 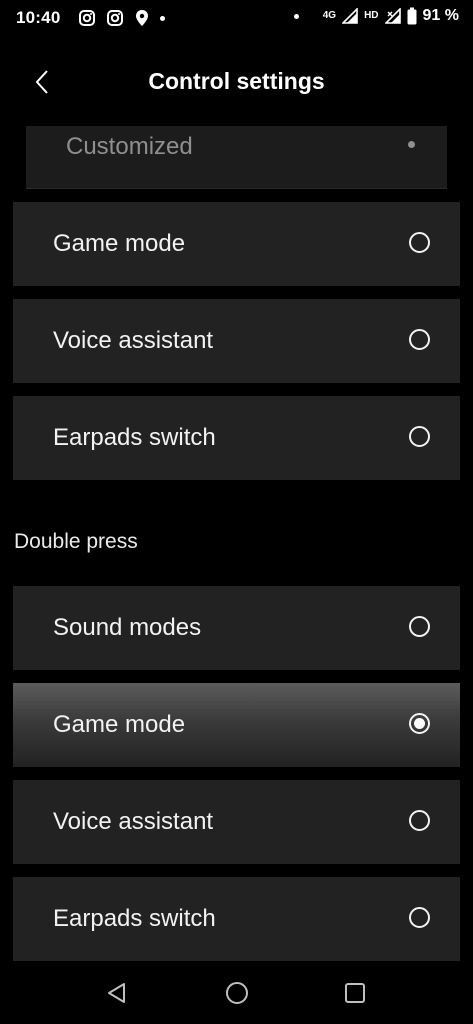 I want to click on customized-label: Customized, so click(x=129, y=146).